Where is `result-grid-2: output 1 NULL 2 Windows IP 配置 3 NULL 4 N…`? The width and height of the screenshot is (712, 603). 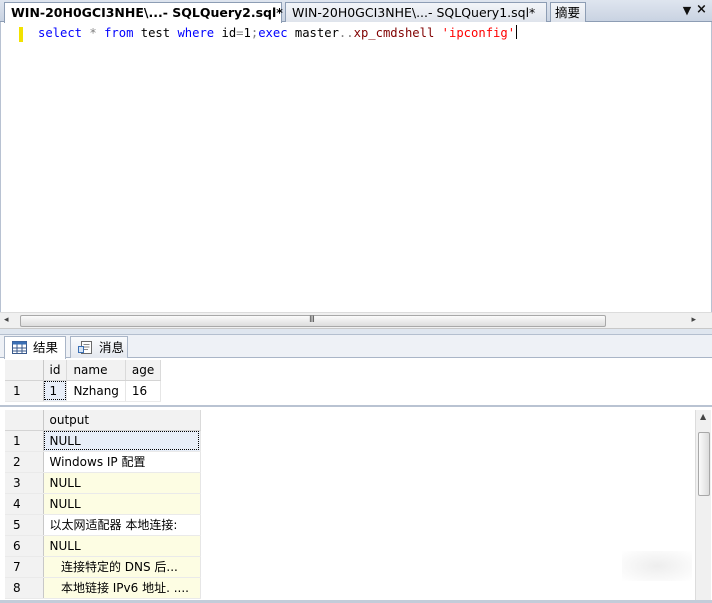
result-grid-2: output 1 NULL 2 Windows IP 配置 3 NULL 4 N… is located at coordinates (103, 504).